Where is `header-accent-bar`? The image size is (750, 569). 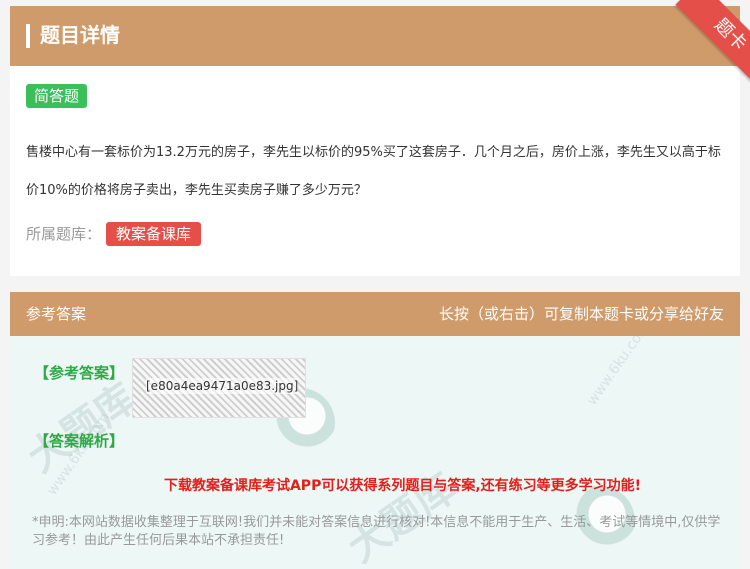
header-accent-bar is located at coordinates (28, 36).